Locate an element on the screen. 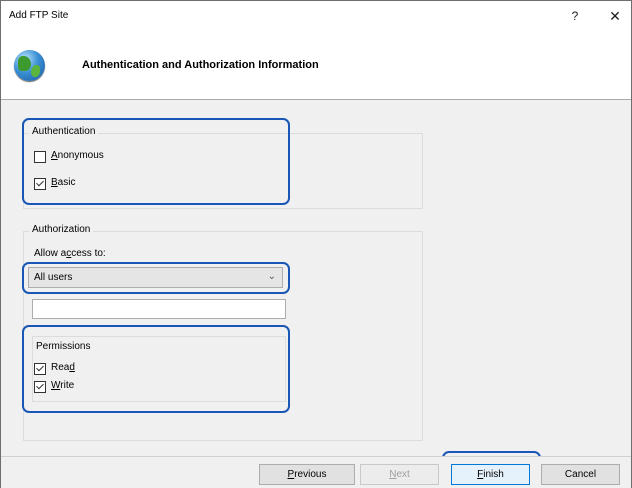 This screenshot has height=488, width=632. help-button: ? is located at coordinates (575, 16).